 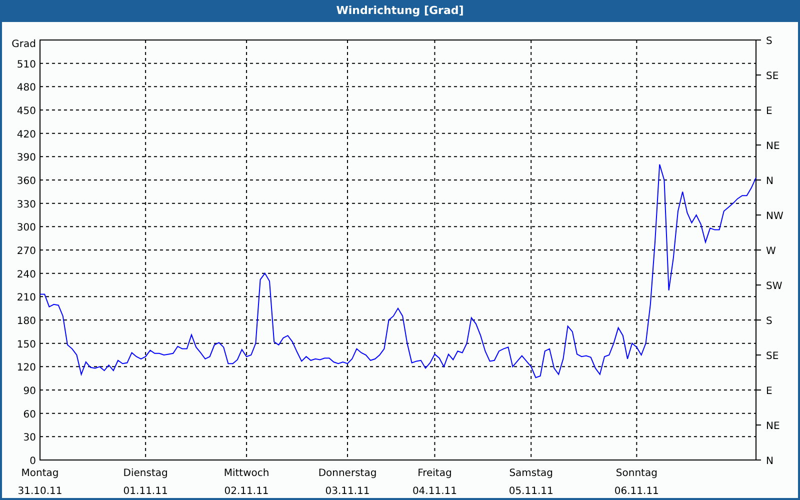 What do you see at coordinates (26, 64) in the screenshot?
I see `y-tick-label: 510` at bounding box center [26, 64].